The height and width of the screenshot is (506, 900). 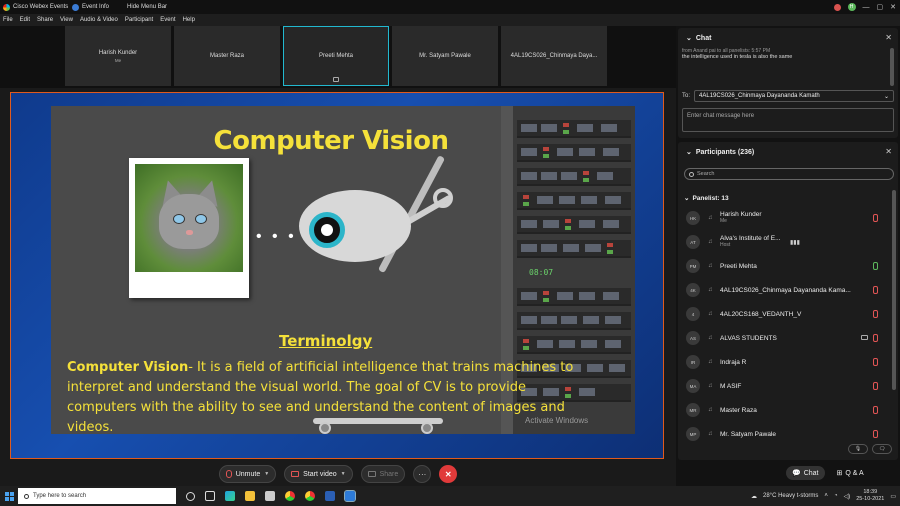 What do you see at coordinates (36, 7) in the screenshot?
I see `app-title: Cisco Webex Events` at bounding box center [36, 7].